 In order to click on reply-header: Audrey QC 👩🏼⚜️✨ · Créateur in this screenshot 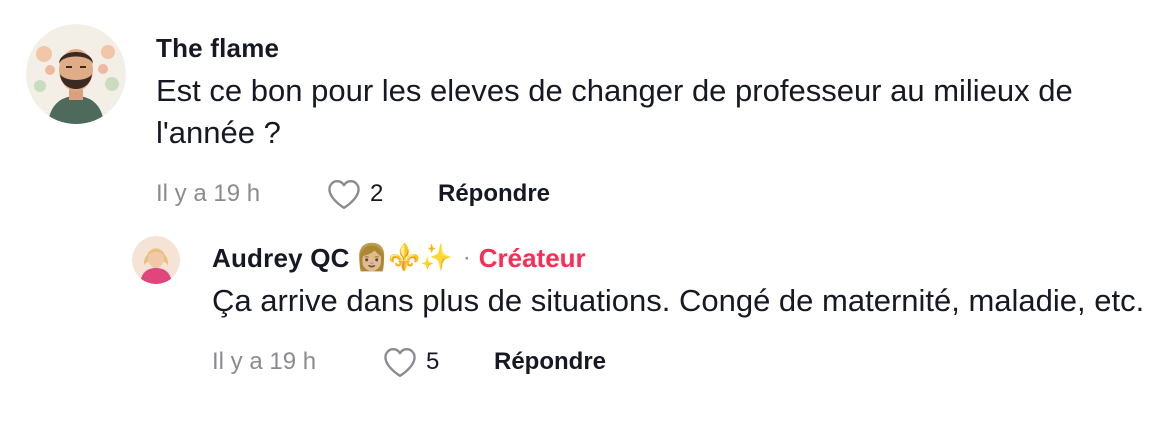, I will do `click(682, 258)`.